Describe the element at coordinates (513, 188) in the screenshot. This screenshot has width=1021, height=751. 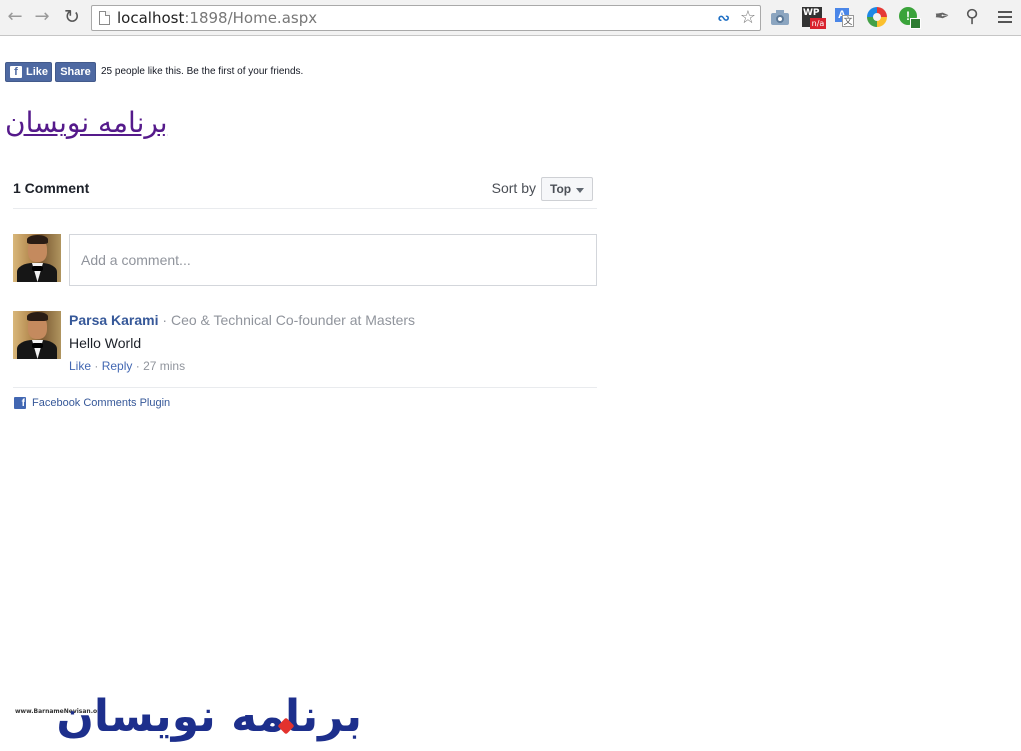
I see `sort-label: Sort by` at that location.